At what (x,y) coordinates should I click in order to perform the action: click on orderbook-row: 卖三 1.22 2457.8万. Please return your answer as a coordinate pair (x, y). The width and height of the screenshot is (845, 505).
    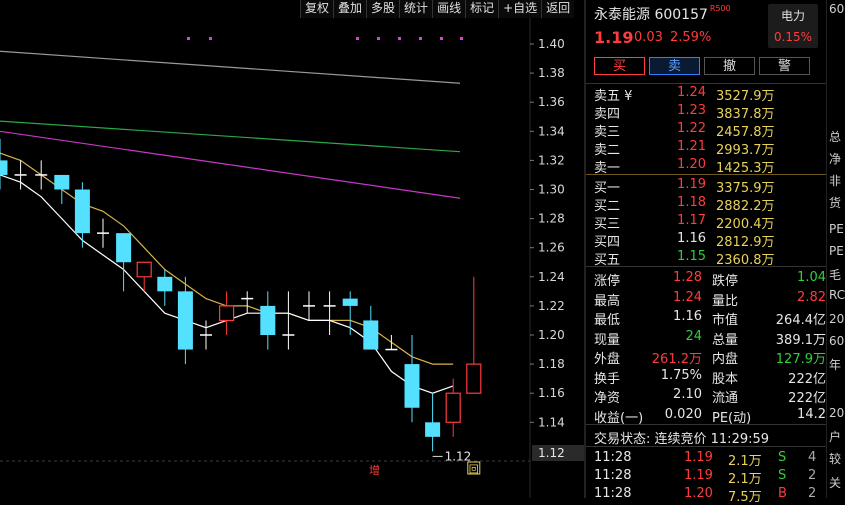
    Looking at the image, I should click on (710, 130).